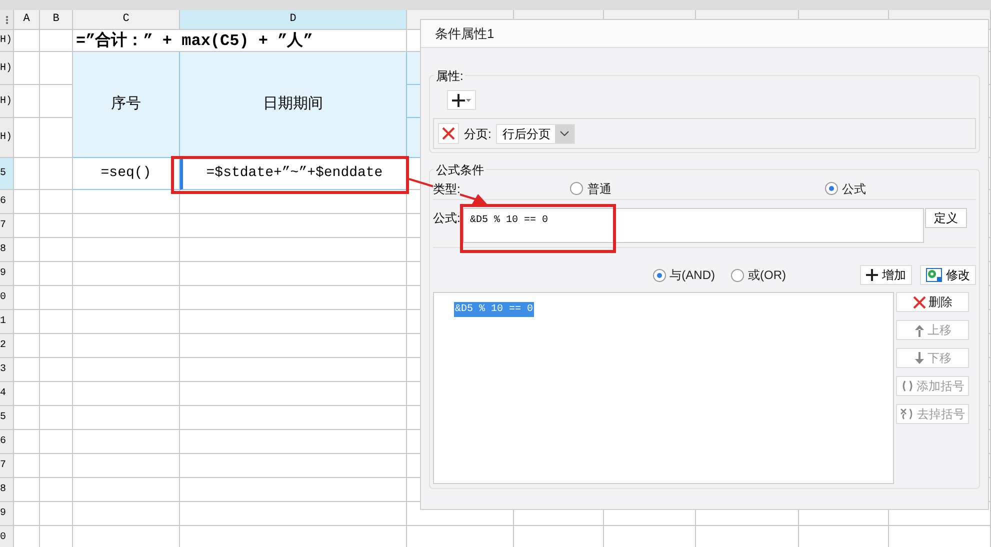 This screenshot has height=547, width=991. What do you see at coordinates (126, 105) in the screenshot?
I see `table-cell: 序号` at bounding box center [126, 105].